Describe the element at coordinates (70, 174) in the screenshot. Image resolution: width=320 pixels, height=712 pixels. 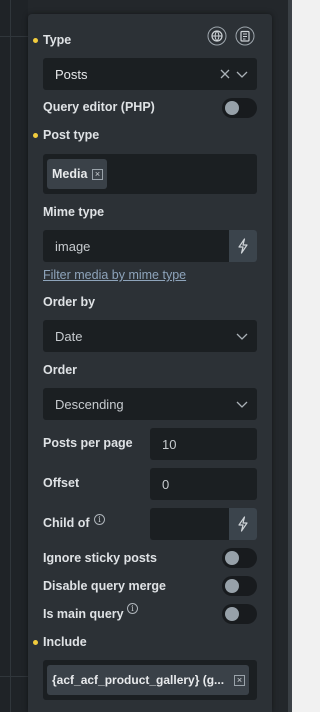
I see `post-type-tag-label: Media` at that location.